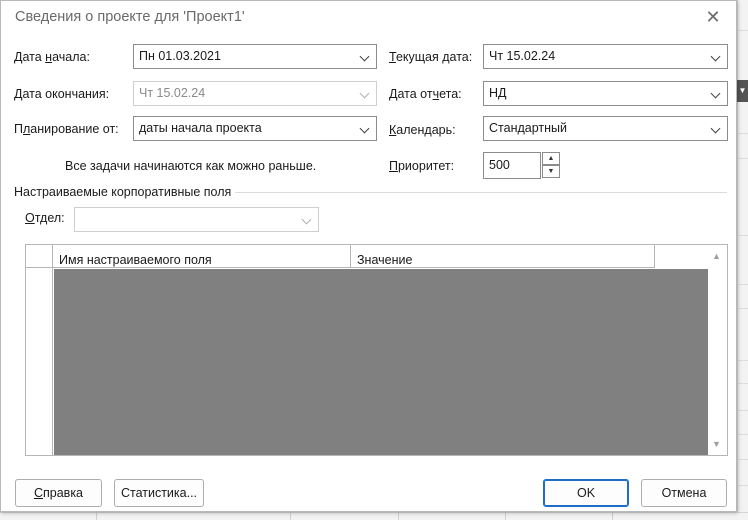  Describe the element at coordinates (200, 128) in the screenshot. I see `schedule-from-value: даты начала проекта` at that location.